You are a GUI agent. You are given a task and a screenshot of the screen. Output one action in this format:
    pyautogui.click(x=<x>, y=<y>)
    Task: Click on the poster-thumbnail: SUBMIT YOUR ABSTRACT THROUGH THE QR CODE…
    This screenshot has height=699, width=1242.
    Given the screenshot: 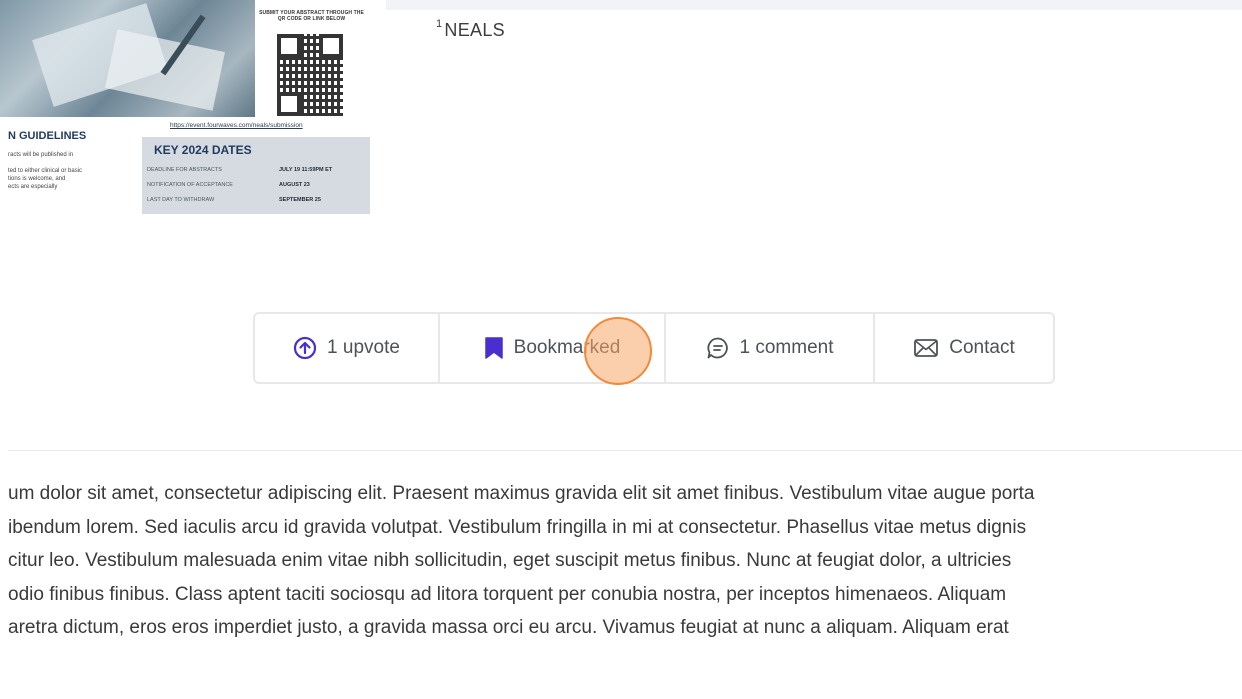 What is the action you would take?
    pyautogui.click(x=193, y=114)
    